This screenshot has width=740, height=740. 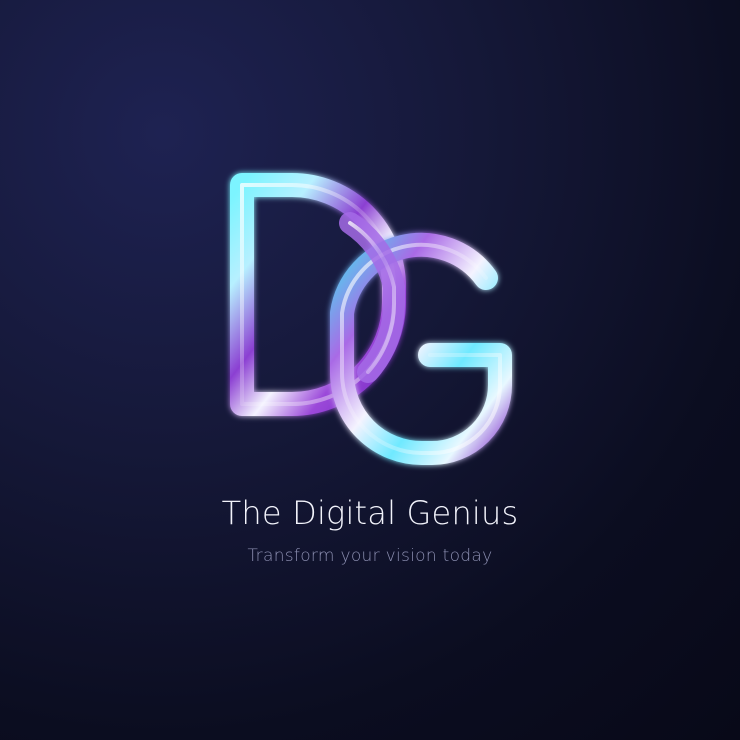 What do you see at coordinates (370, 556) in the screenshot?
I see `brand-tagline: Transform your vision today` at bounding box center [370, 556].